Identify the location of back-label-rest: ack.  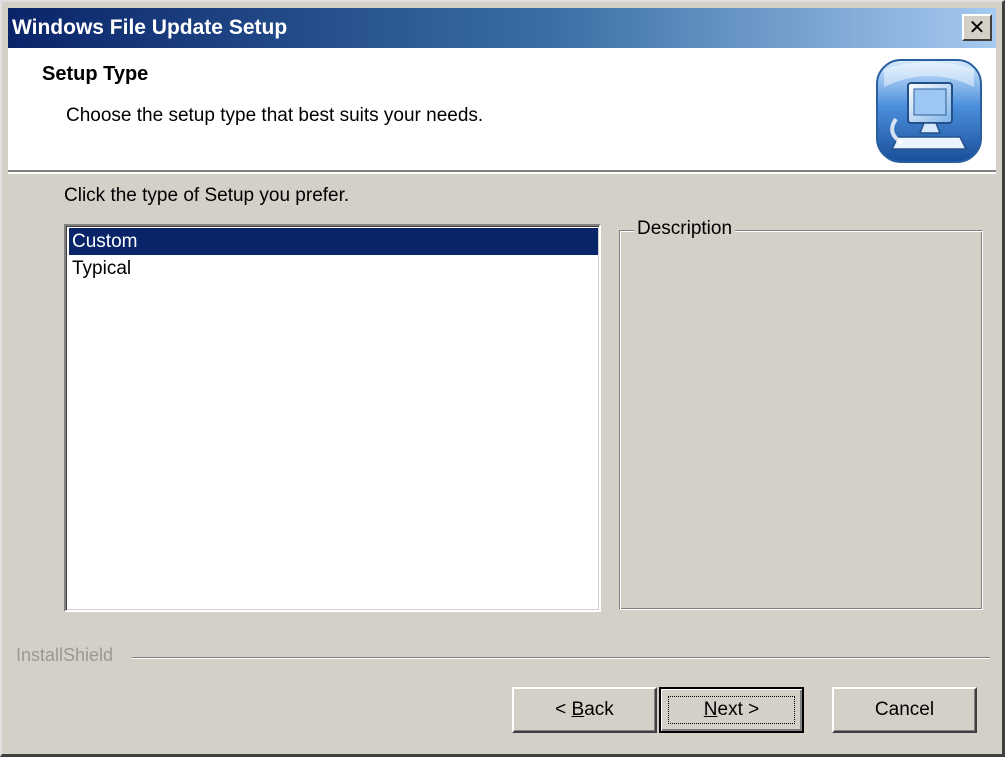
(599, 709).